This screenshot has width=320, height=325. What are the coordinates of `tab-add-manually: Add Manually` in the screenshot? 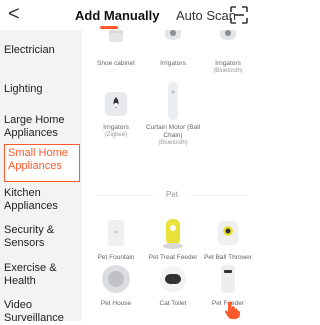 It's located at (117, 15).